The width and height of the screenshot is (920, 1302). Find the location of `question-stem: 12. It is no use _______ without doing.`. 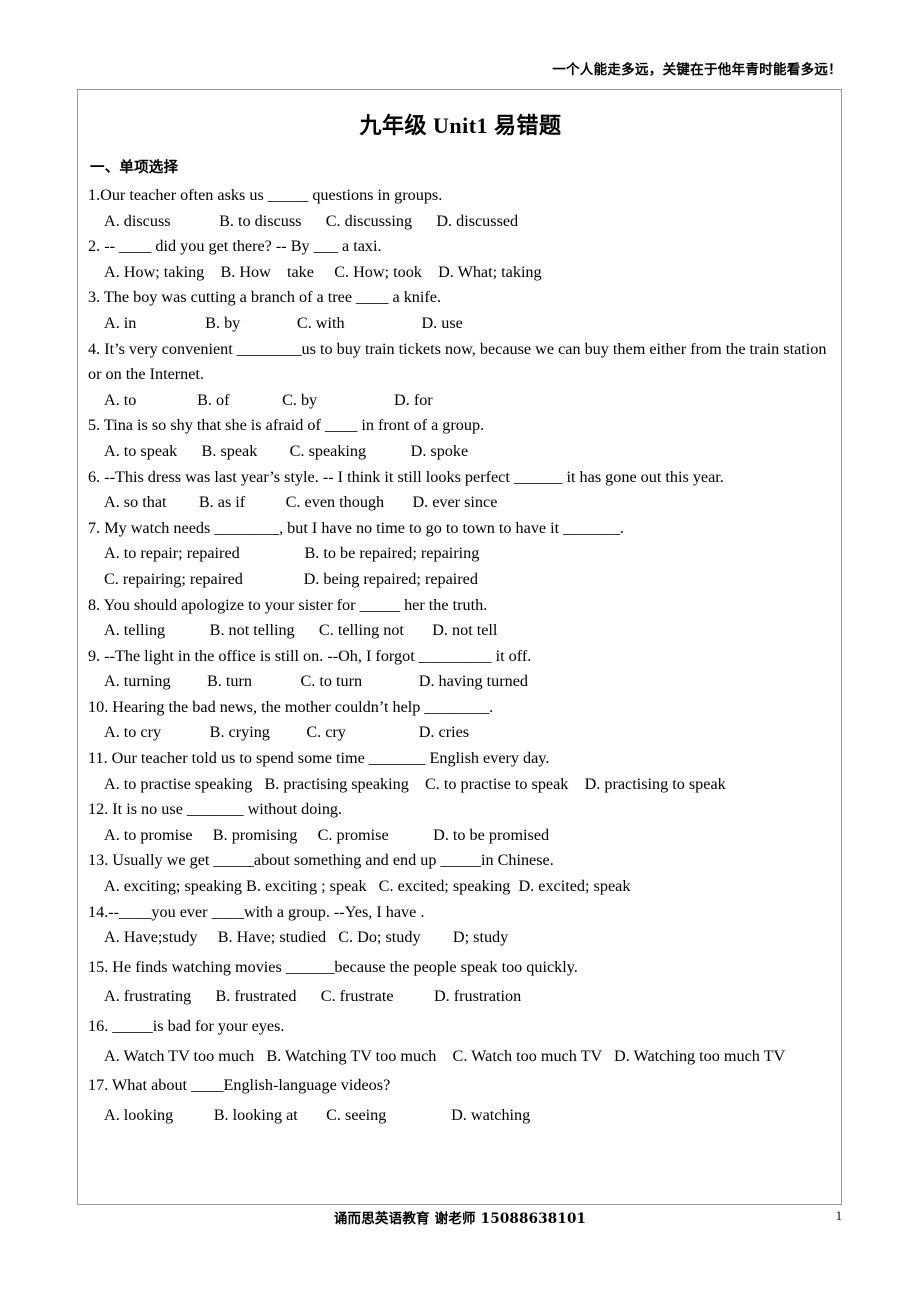

question-stem: 12. It is no use _______ without doing. is located at coordinates (215, 809).